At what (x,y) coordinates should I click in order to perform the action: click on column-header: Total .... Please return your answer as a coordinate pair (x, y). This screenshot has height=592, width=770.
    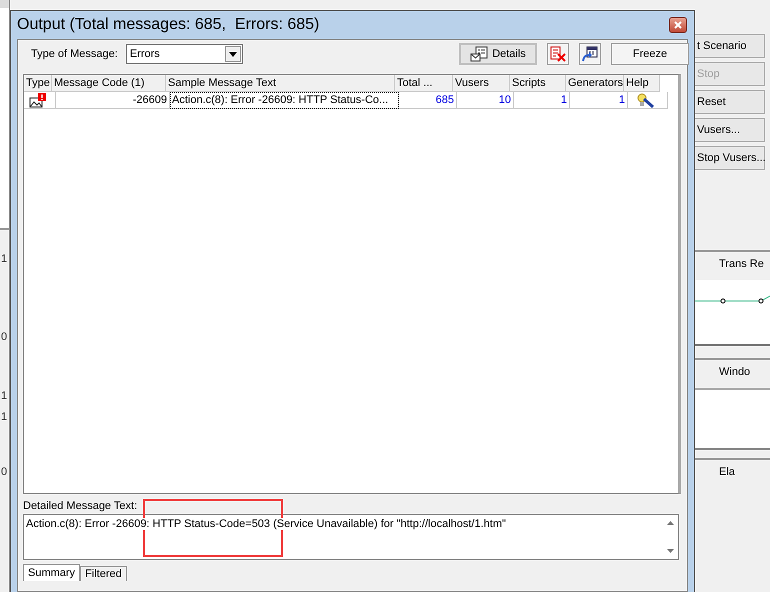
    Looking at the image, I should click on (424, 83).